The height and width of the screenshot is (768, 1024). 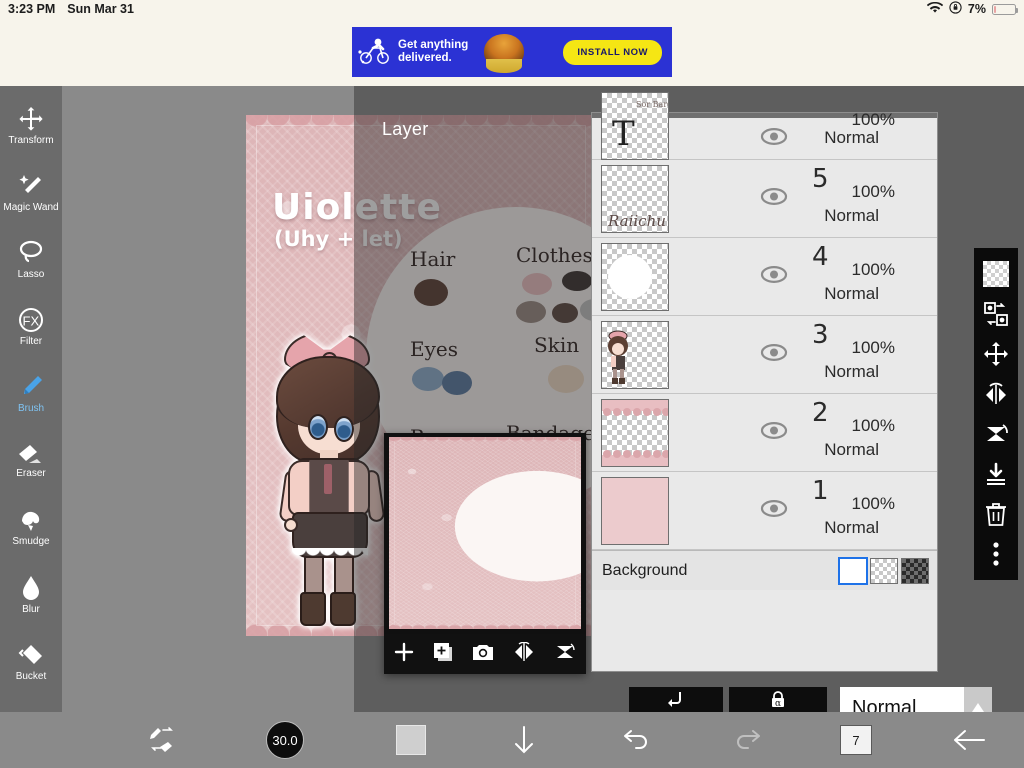 I want to click on svg-text: Sor Bard, so click(x=652, y=104).